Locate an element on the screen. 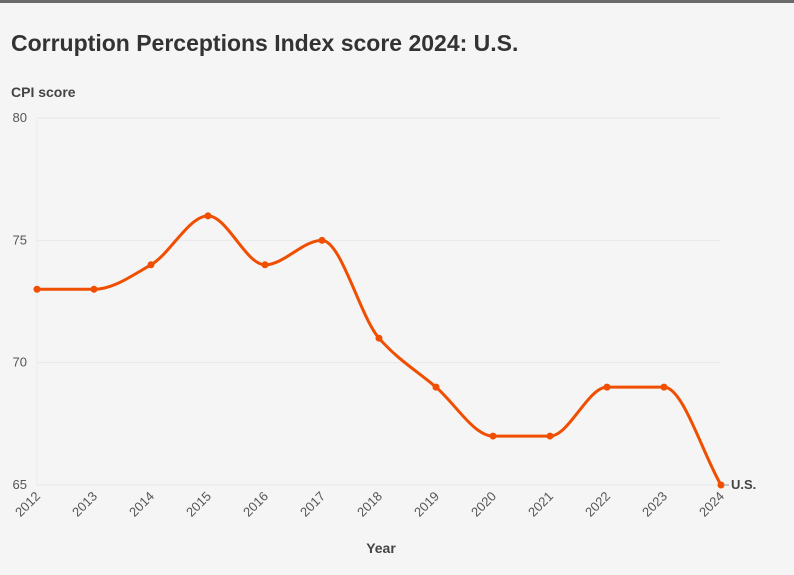 This screenshot has height=575, width=794. x-tick-label: 2023 is located at coordinates (654, 504).